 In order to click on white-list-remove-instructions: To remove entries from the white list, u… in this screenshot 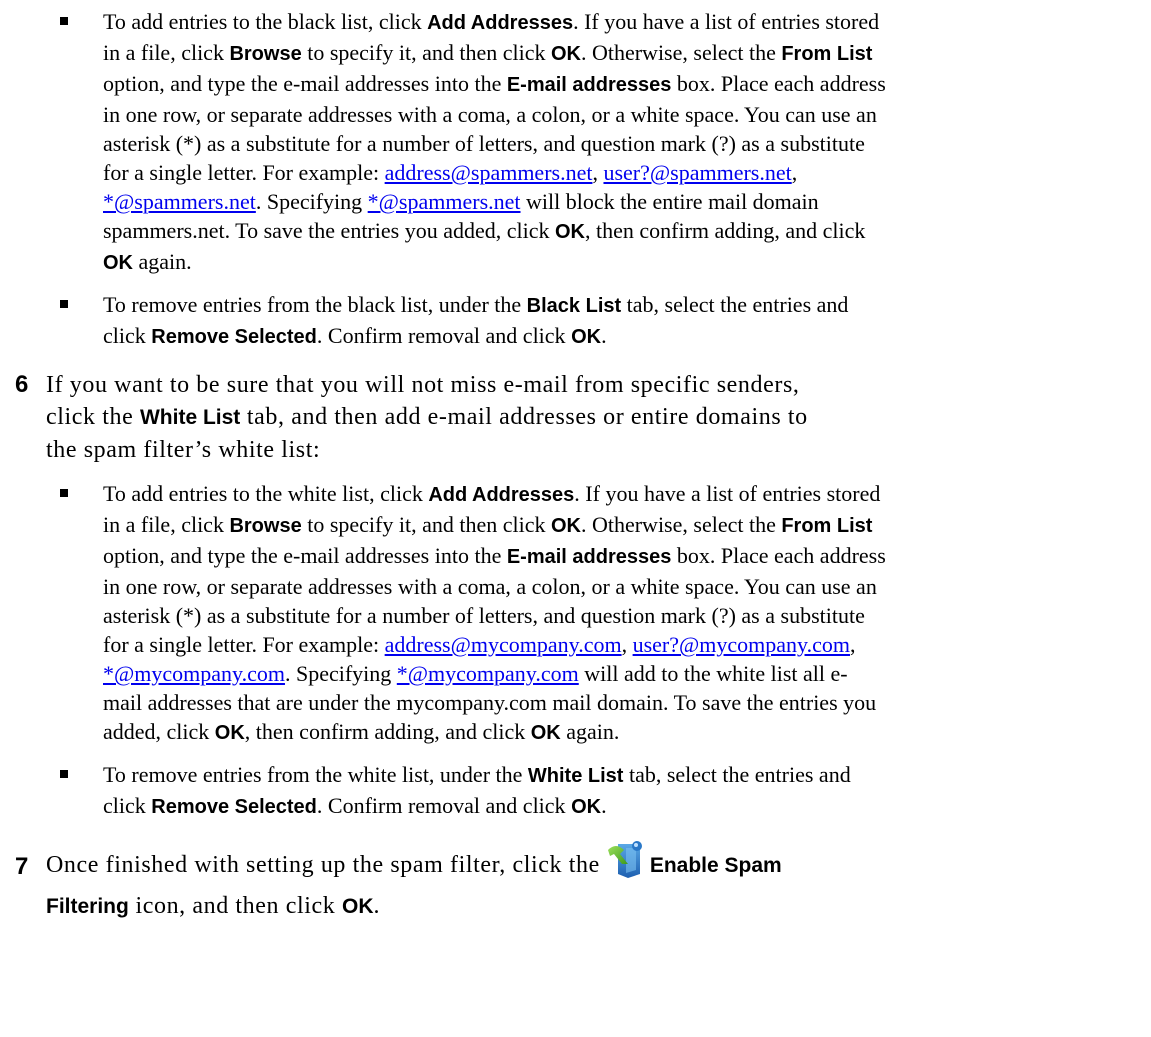, I will do `click(581, 791)`.